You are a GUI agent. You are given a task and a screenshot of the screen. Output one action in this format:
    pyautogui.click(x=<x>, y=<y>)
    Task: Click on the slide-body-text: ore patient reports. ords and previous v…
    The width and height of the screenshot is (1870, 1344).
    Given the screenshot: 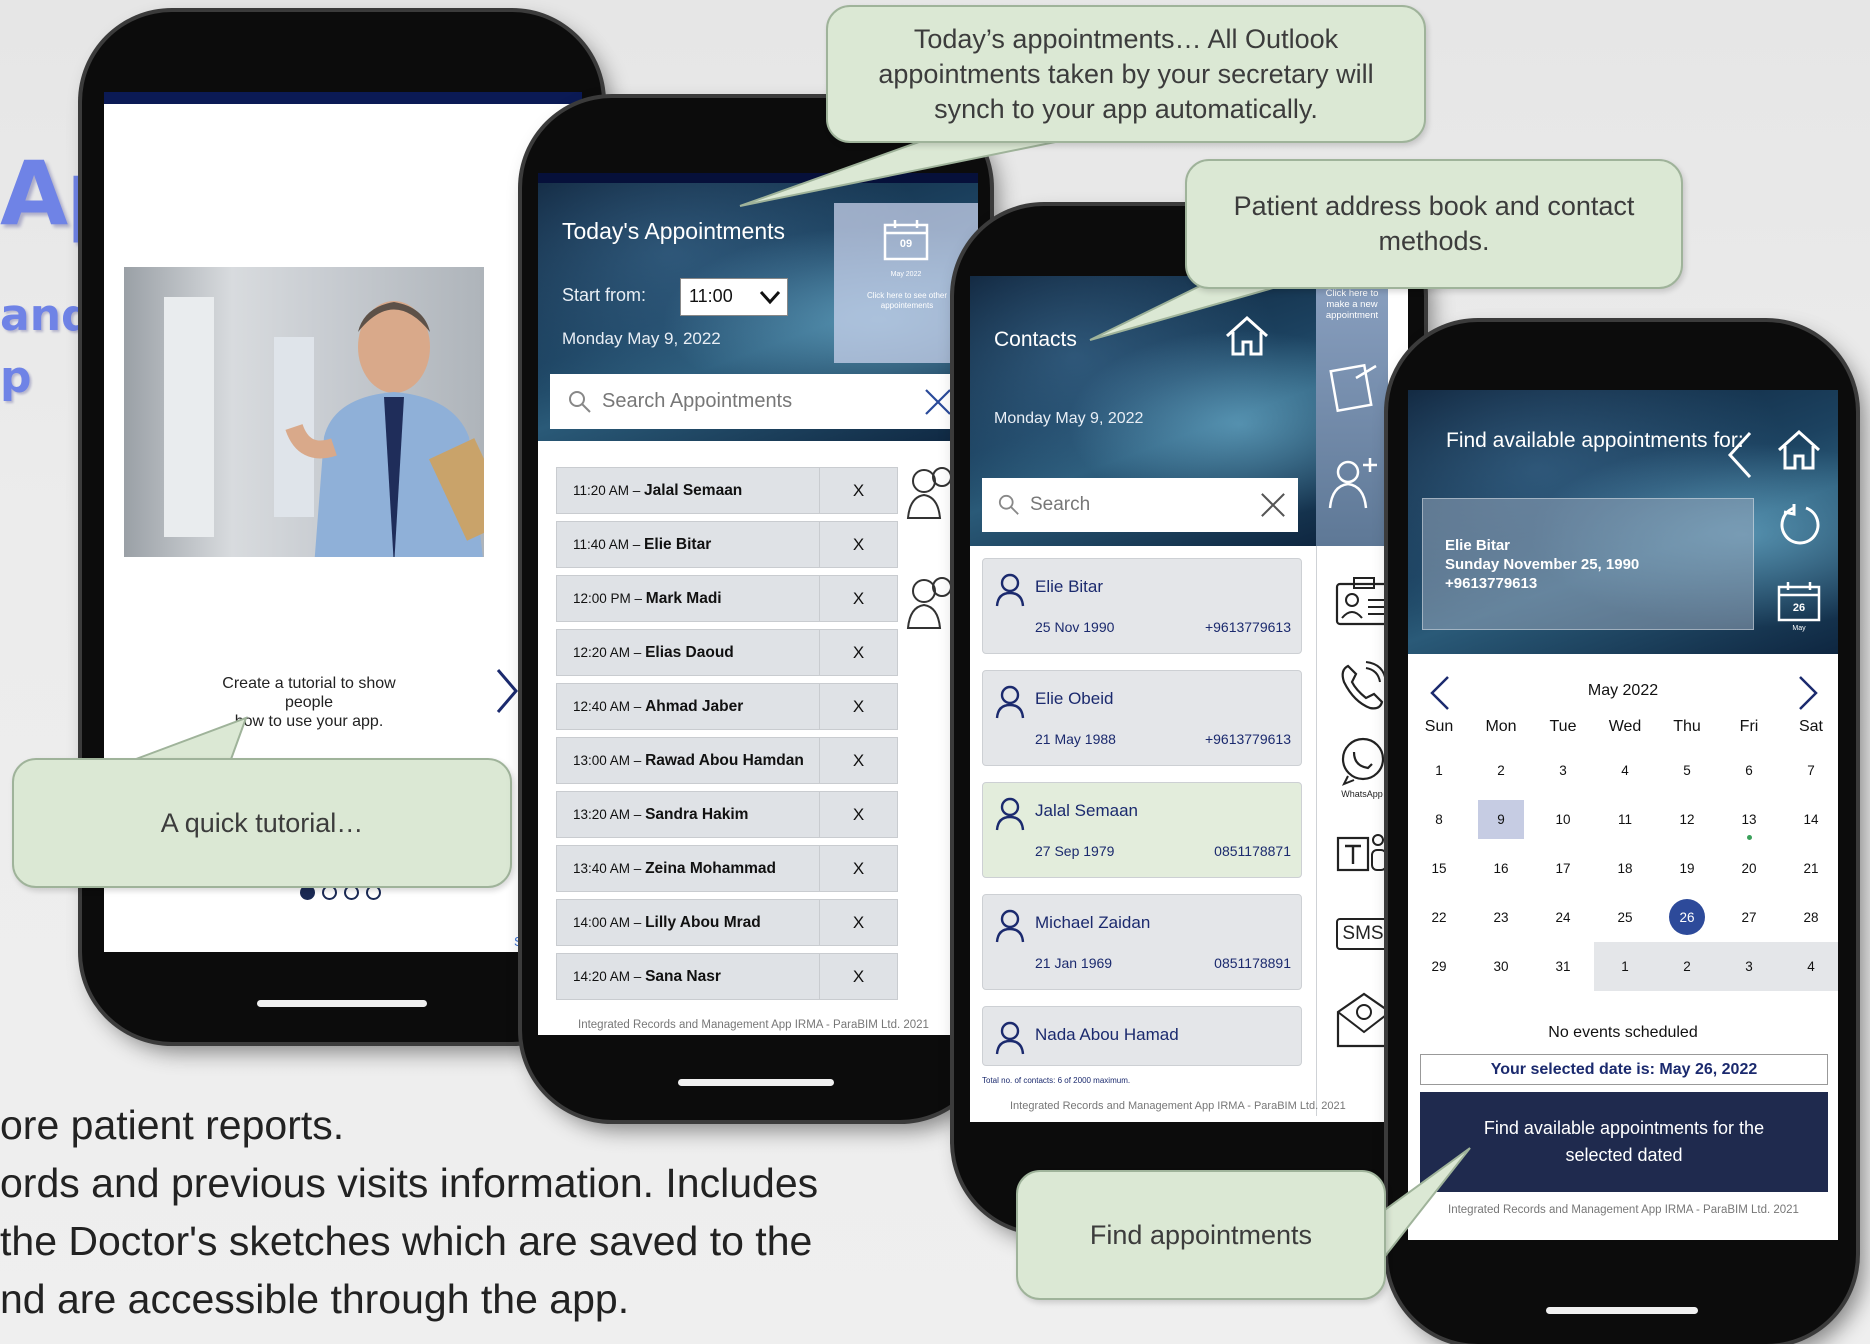 What is the action you would take?
    pyautogui.click(x=409, y=1212)
    